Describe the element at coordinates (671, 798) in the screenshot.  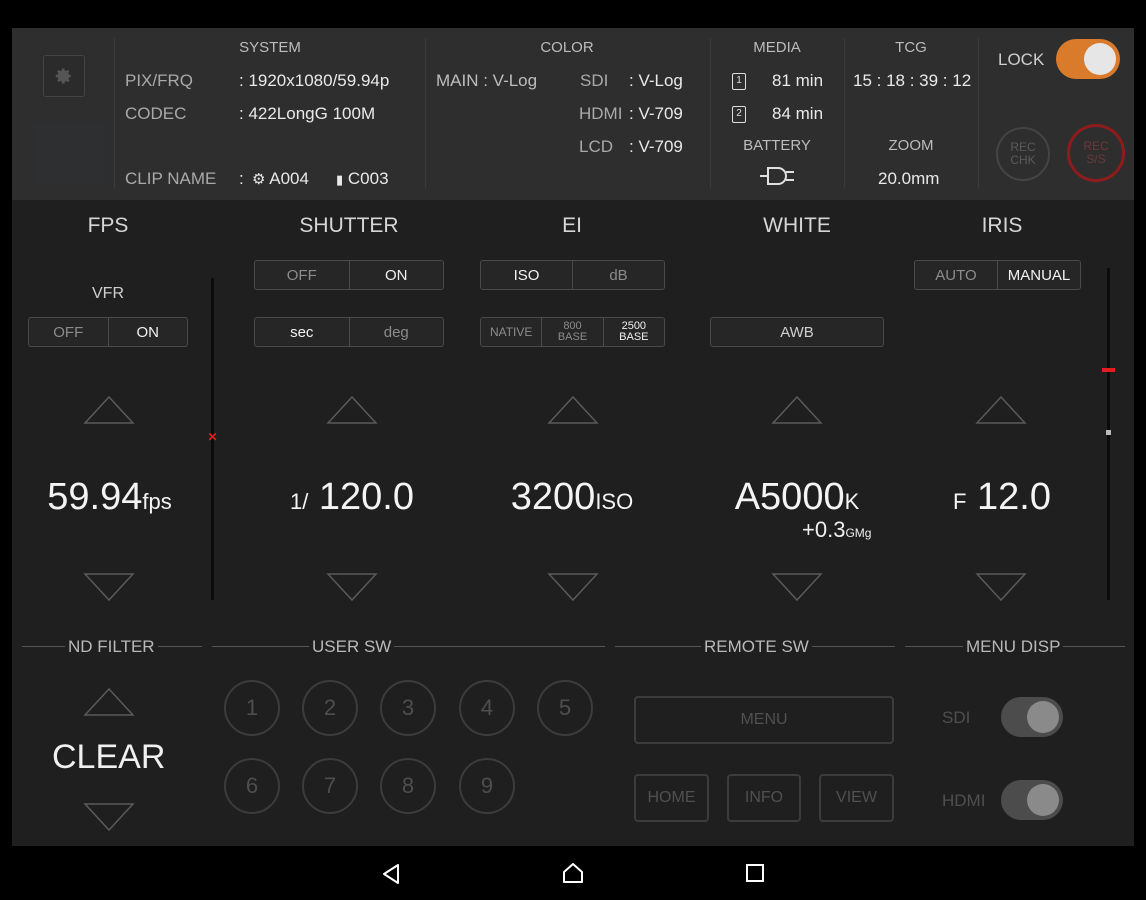
I see `remote-home-button: HOME` at that location.